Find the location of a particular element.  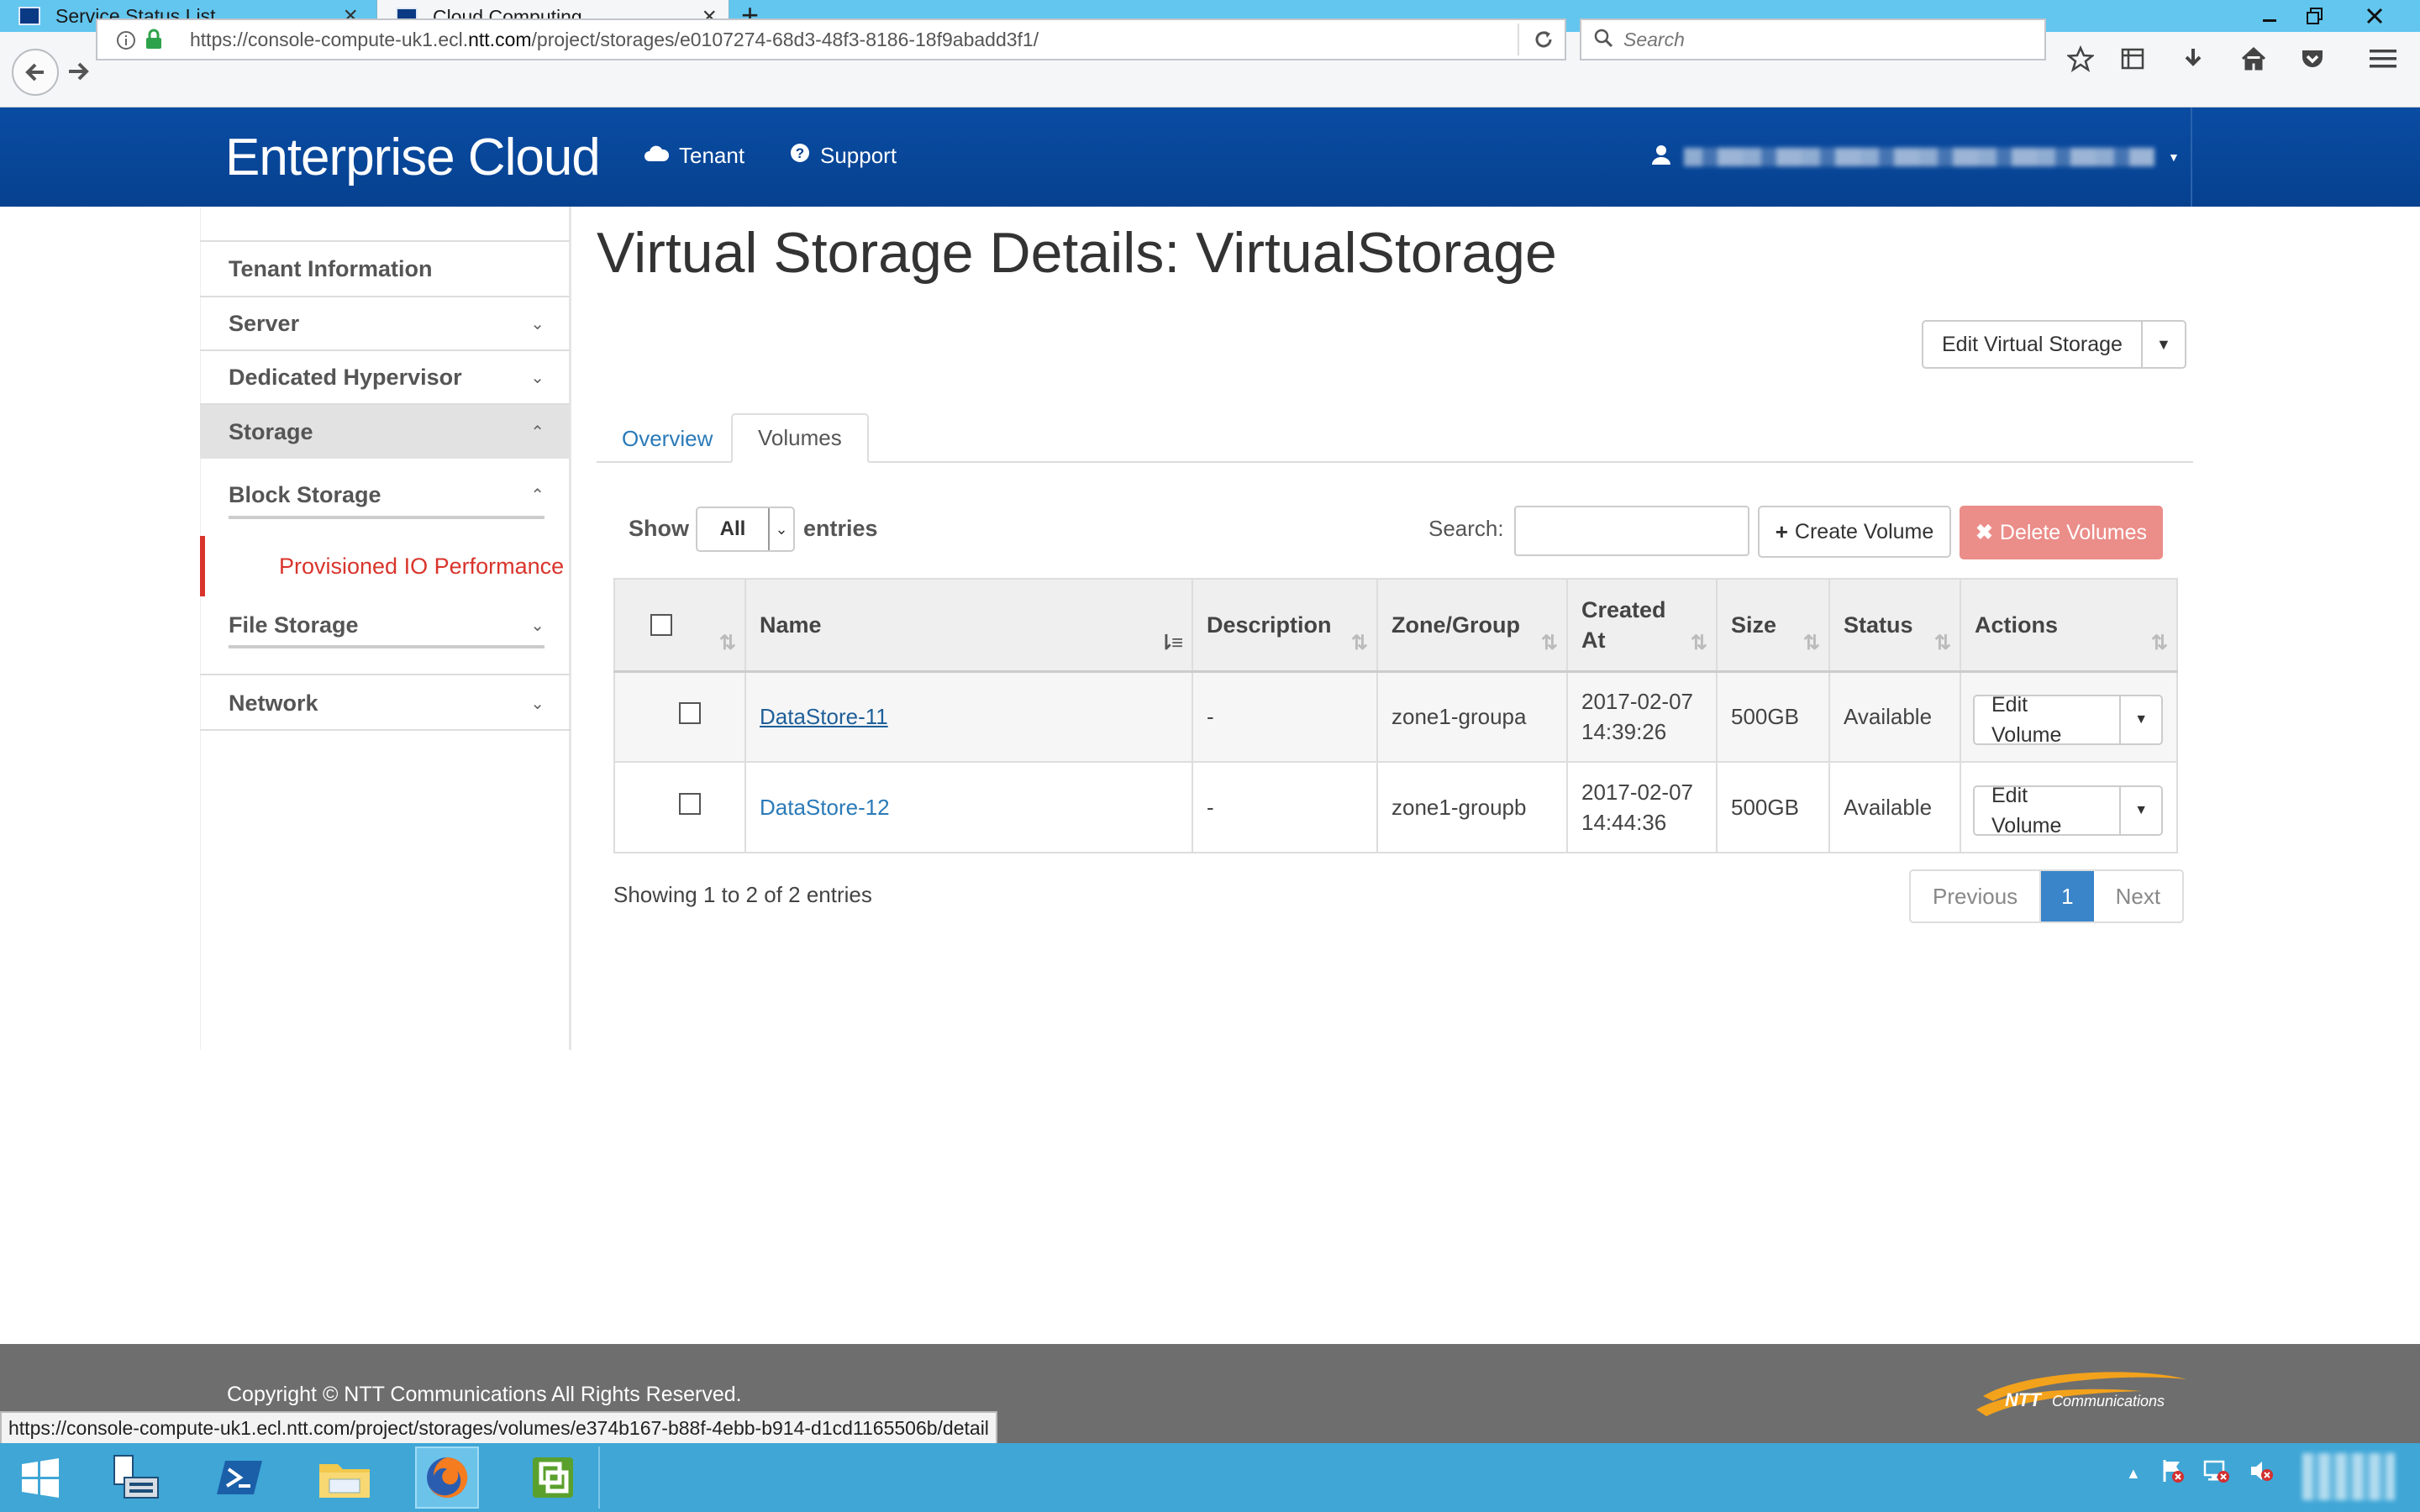

column-header-status: Status ⇅ is located at coordinates (1894, 625).